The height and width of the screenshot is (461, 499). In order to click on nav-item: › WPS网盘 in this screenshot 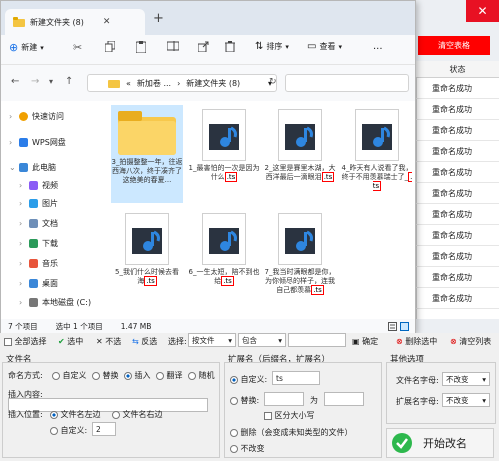, I will do `click(37, 142)`.